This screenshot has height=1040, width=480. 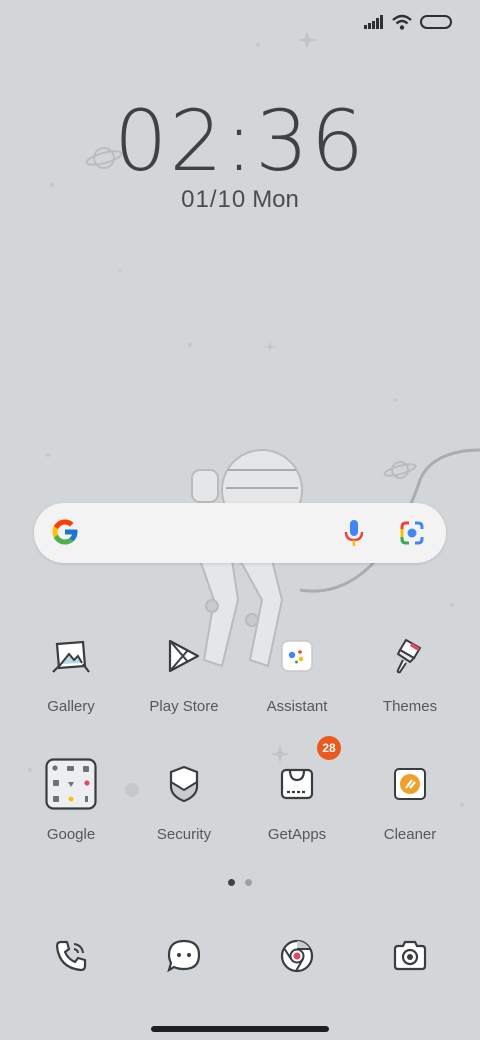 What do you see at coordinates (402, 22) in the screenshot?
I see `wifi-icon` at bounding box center [402, 22].